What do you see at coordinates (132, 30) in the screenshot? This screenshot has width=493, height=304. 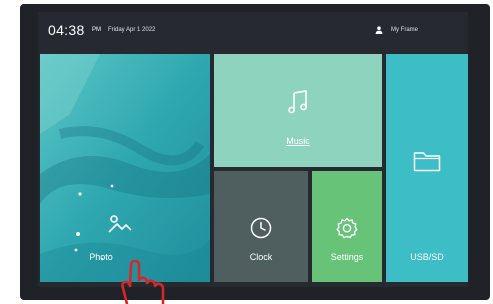 I see `current-date: Friday Apr 1 2022` at bounding box center [132, 30].